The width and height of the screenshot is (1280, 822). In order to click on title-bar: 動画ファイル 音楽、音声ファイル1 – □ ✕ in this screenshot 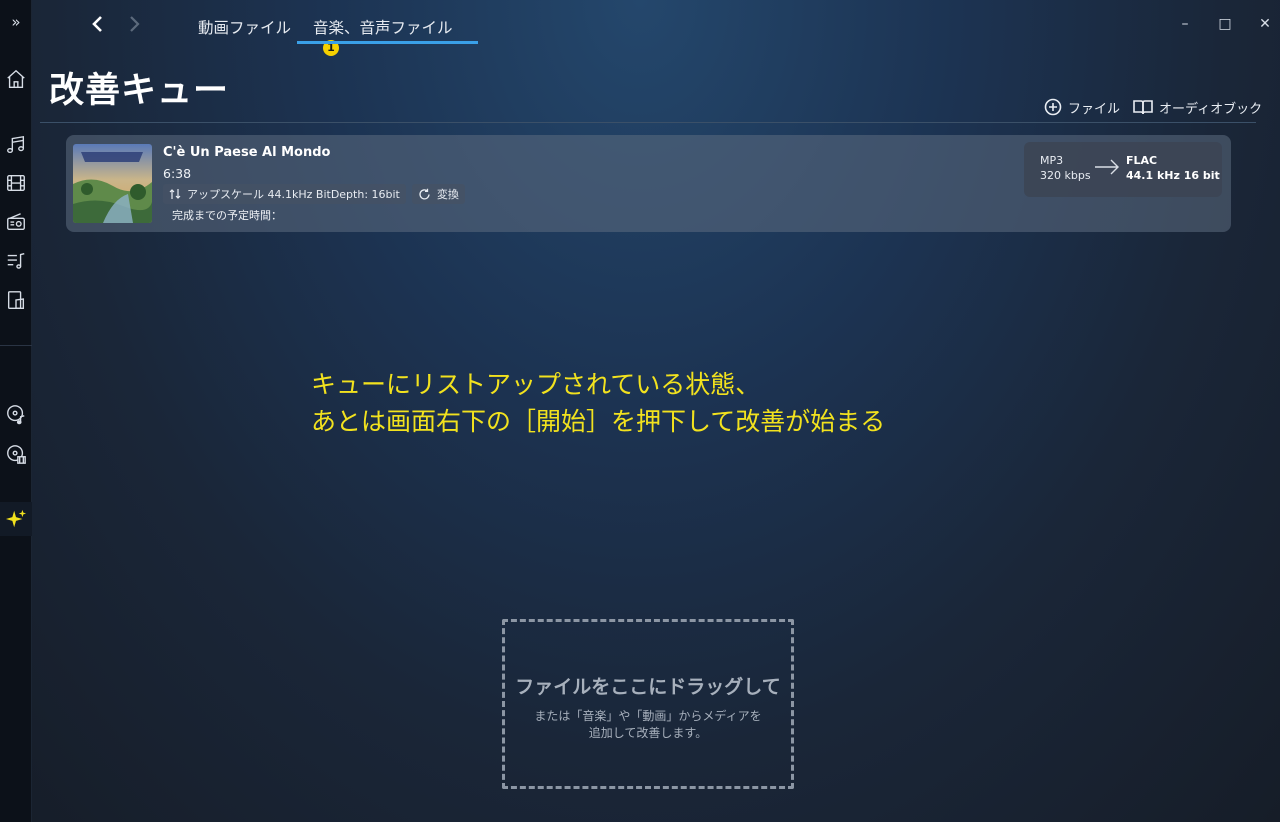, I will do `click(656, 28)`.